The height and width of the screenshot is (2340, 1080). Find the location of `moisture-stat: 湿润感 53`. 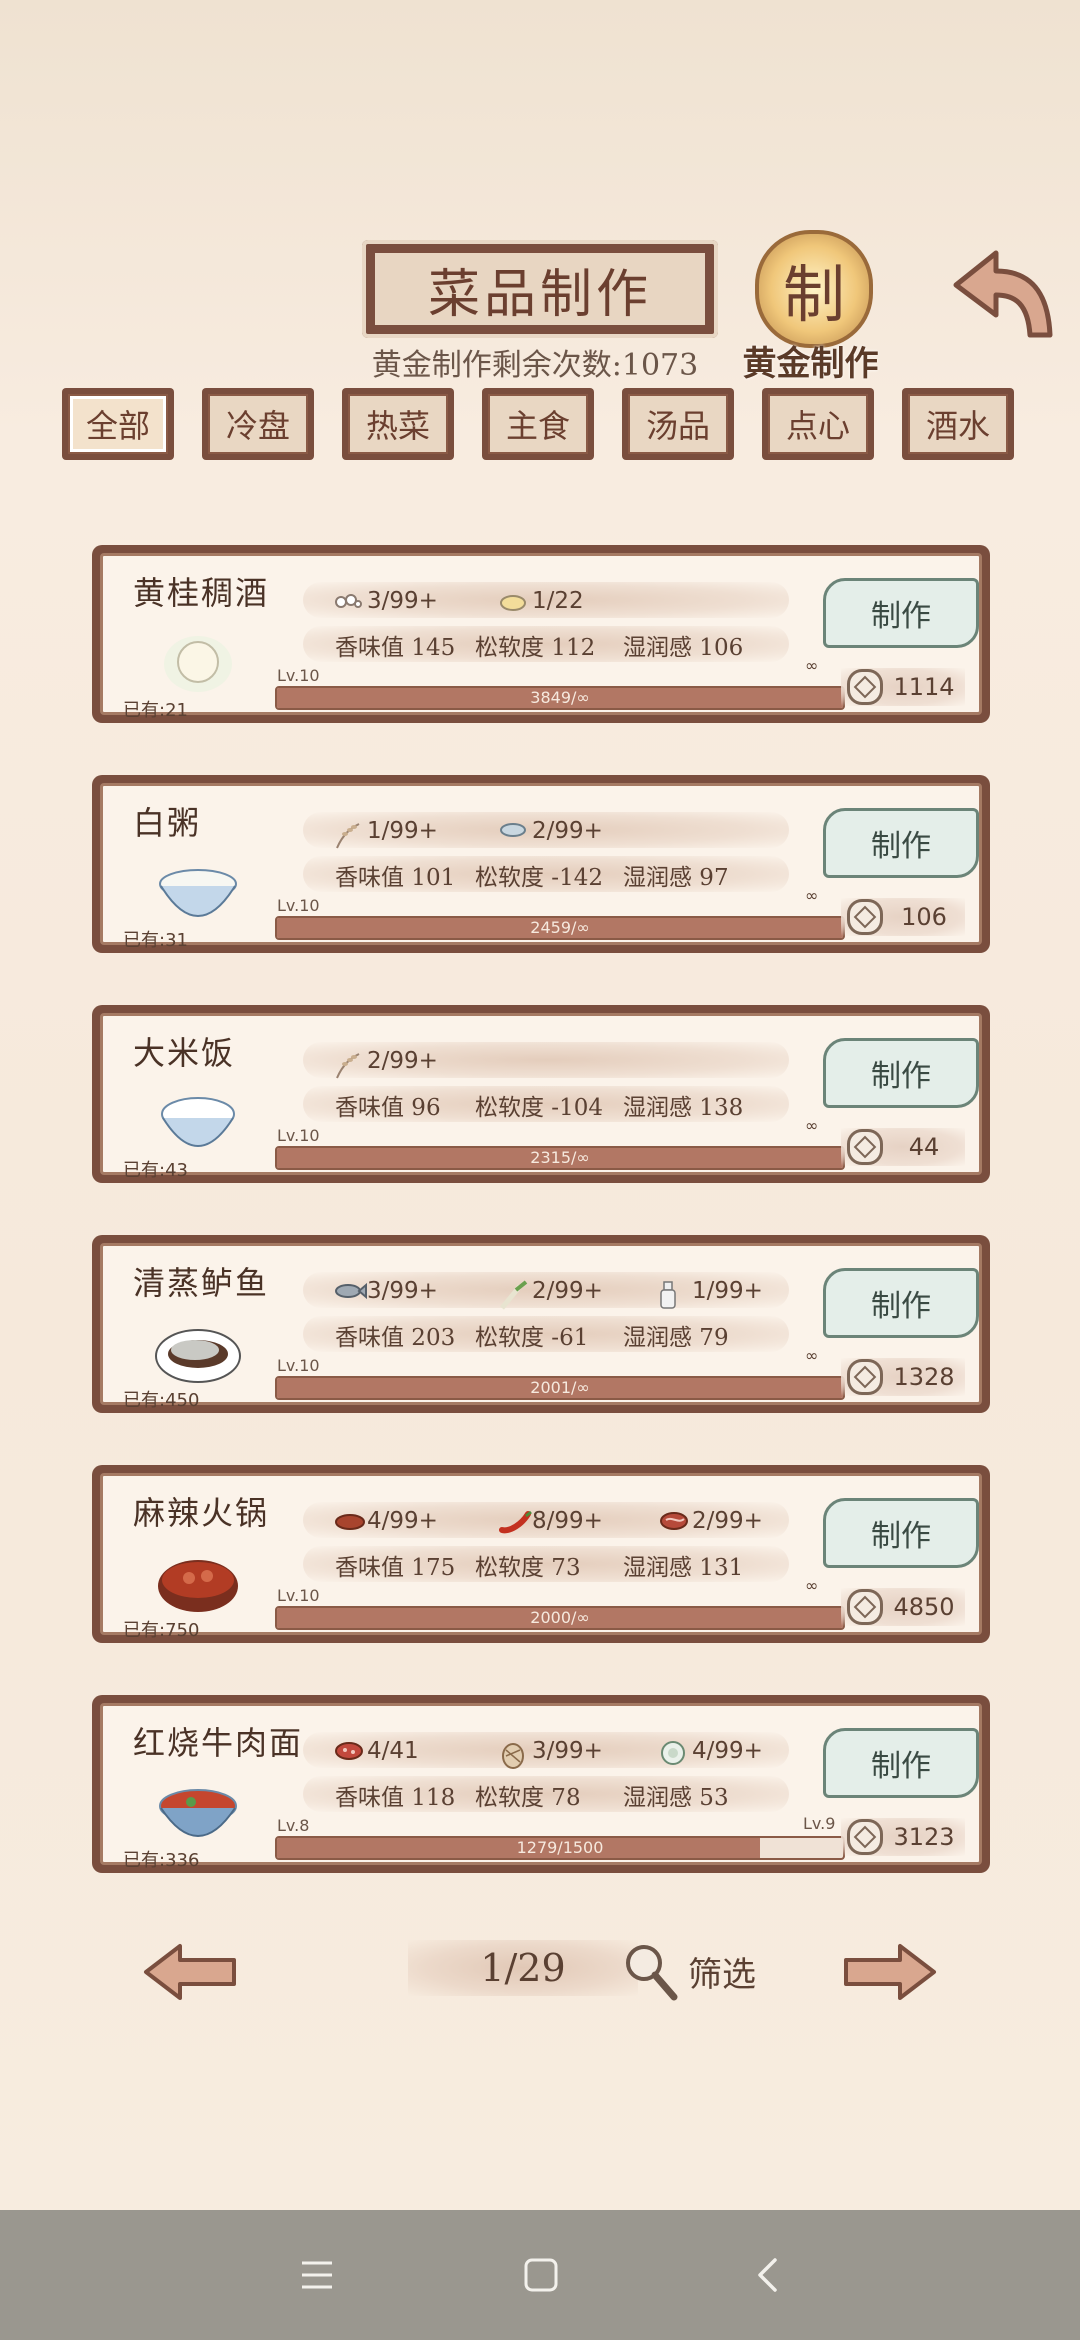

moisture-stat: 湿润感 53 is located at coordinates (676, 1798).